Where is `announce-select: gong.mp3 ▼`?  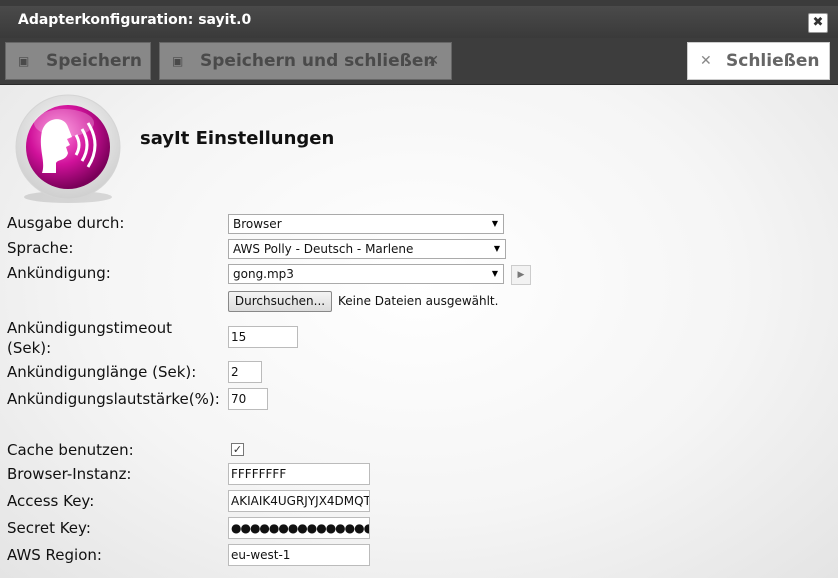 announce-select: gong.mp3 ▼ is located at coordinates (366, 274).